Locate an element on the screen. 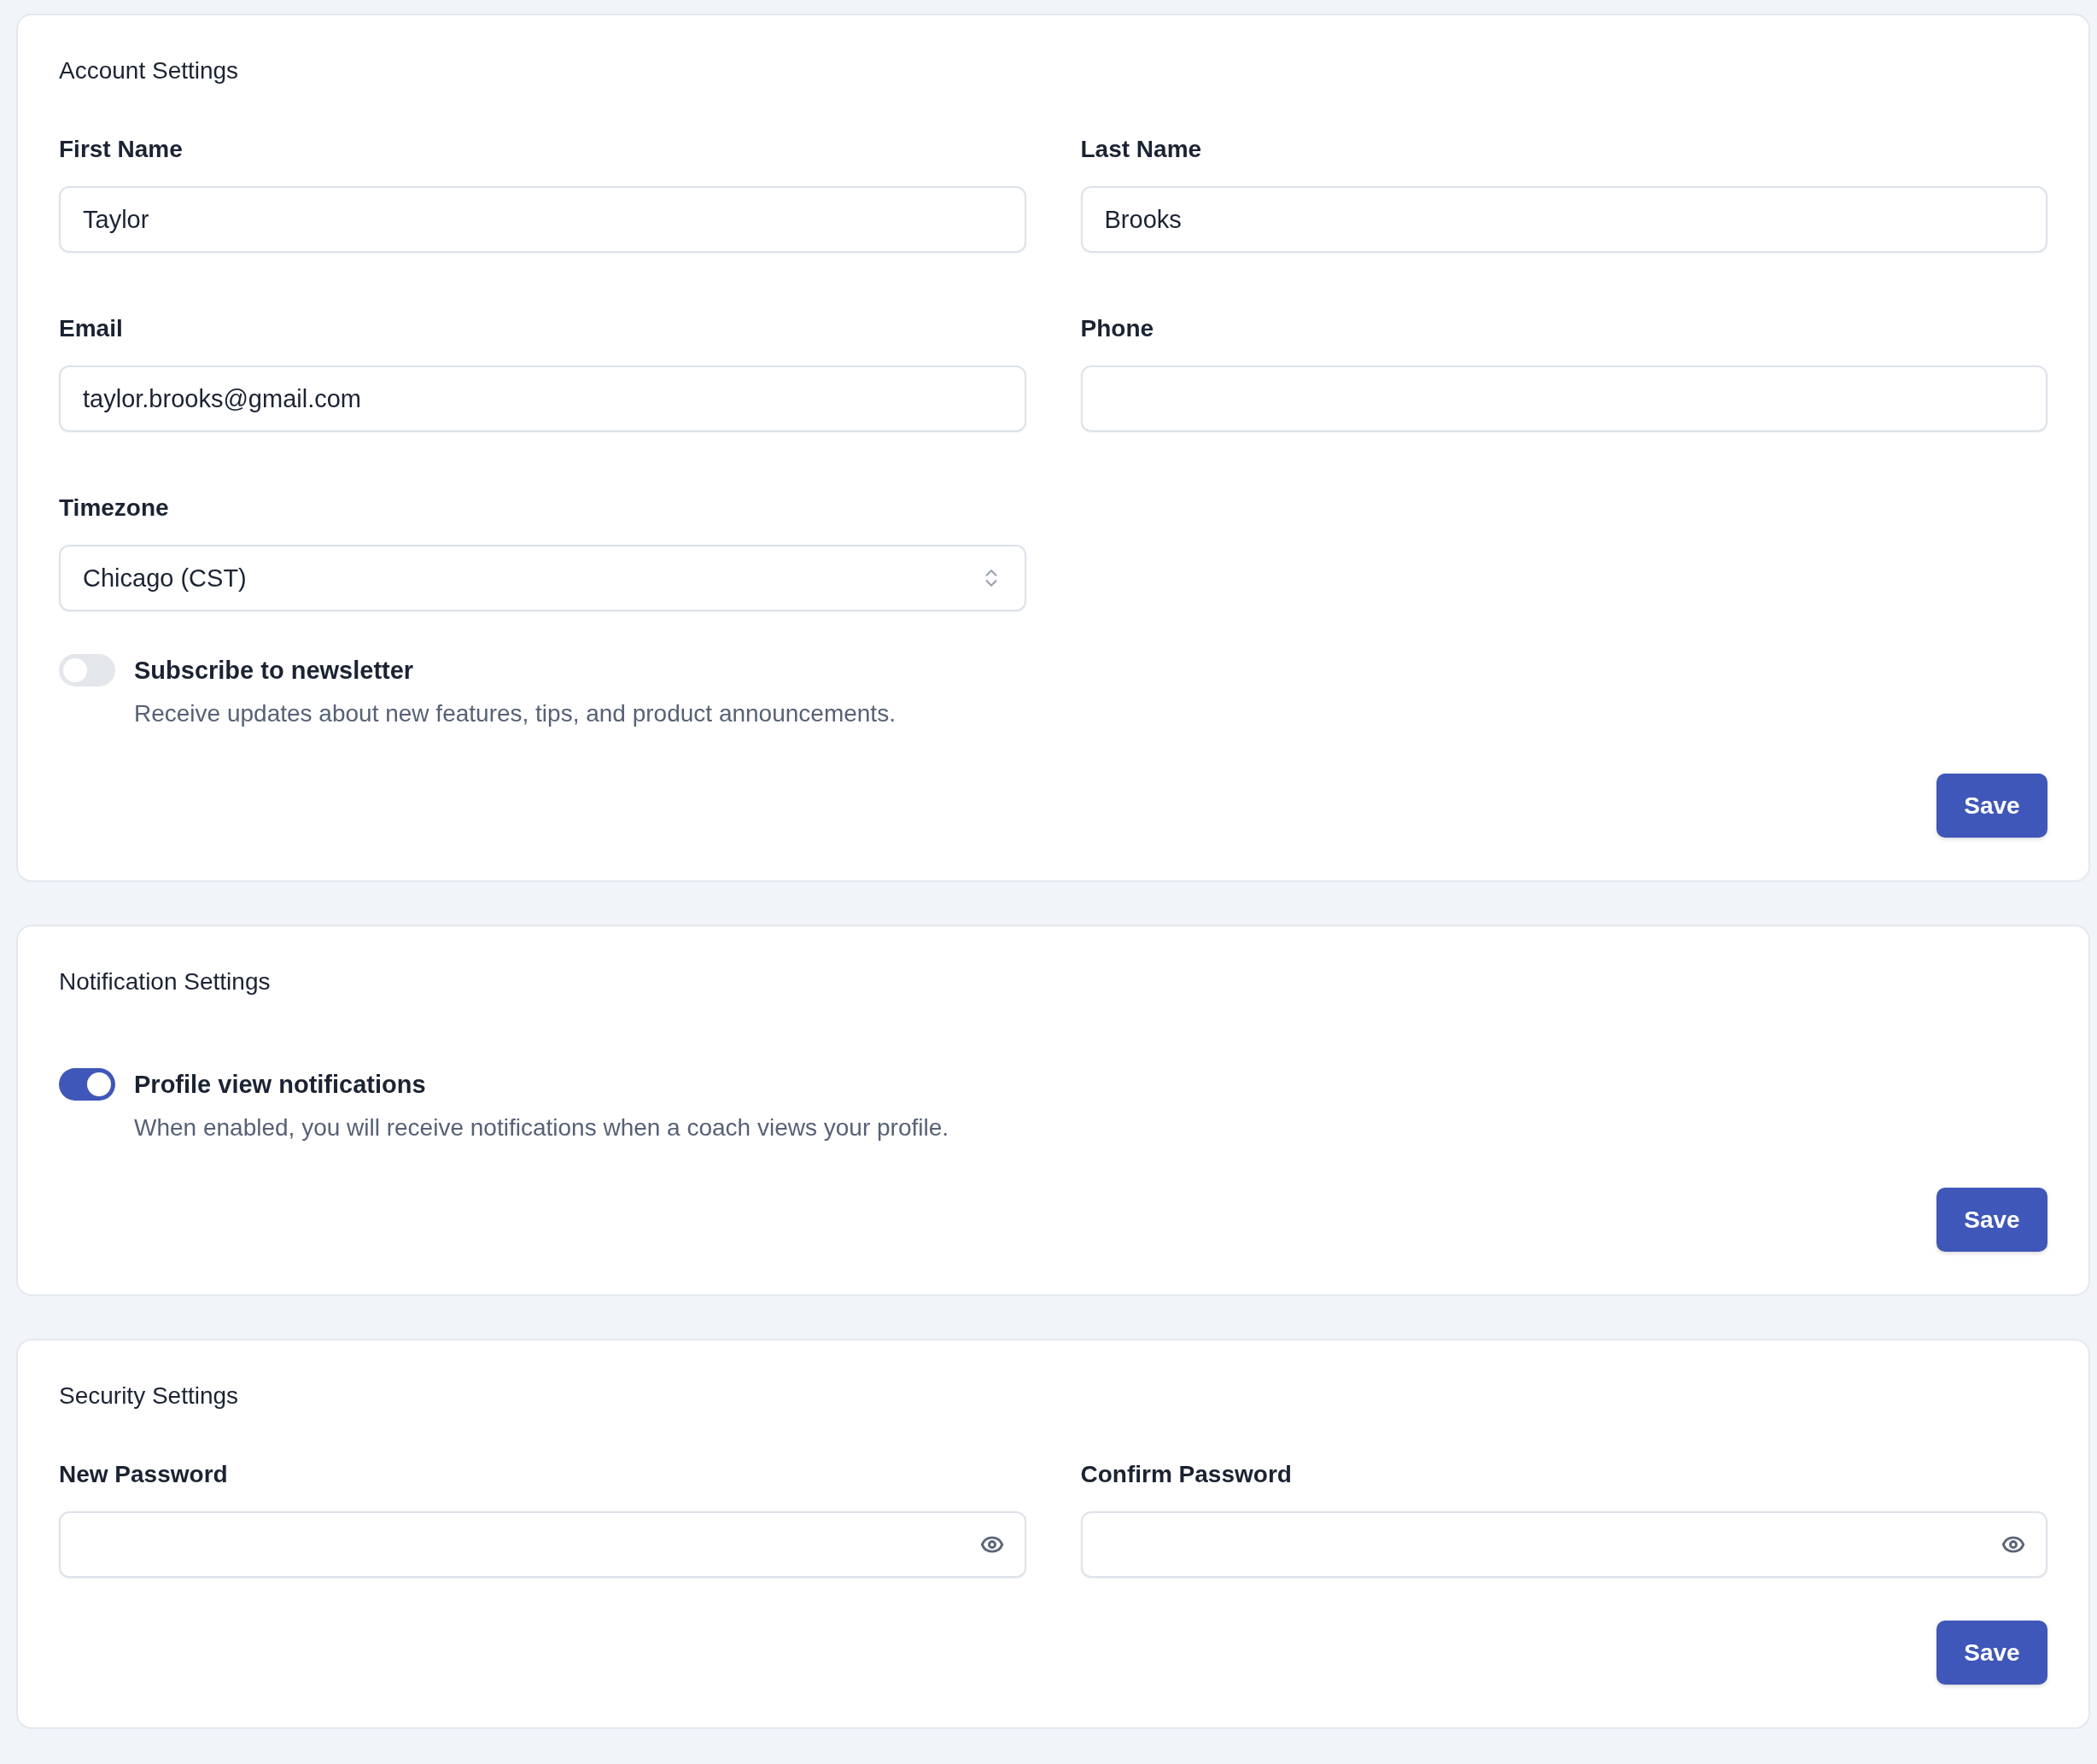 Image resolution: width=2097 pixels, height=1764 pixels. field-label: First Name is located at coordinates (121, 149).